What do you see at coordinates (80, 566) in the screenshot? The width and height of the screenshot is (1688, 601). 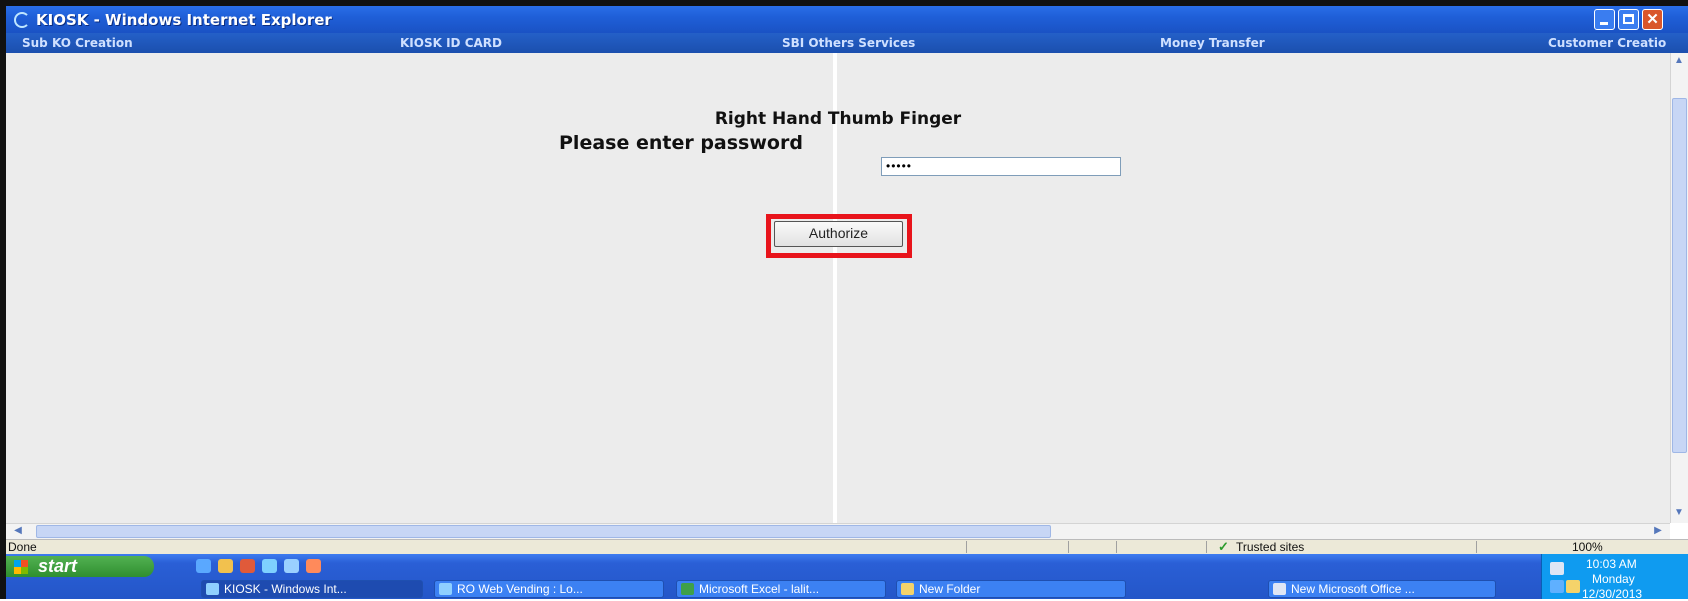 I see `start-button: start` at bounding box center [80, 566].